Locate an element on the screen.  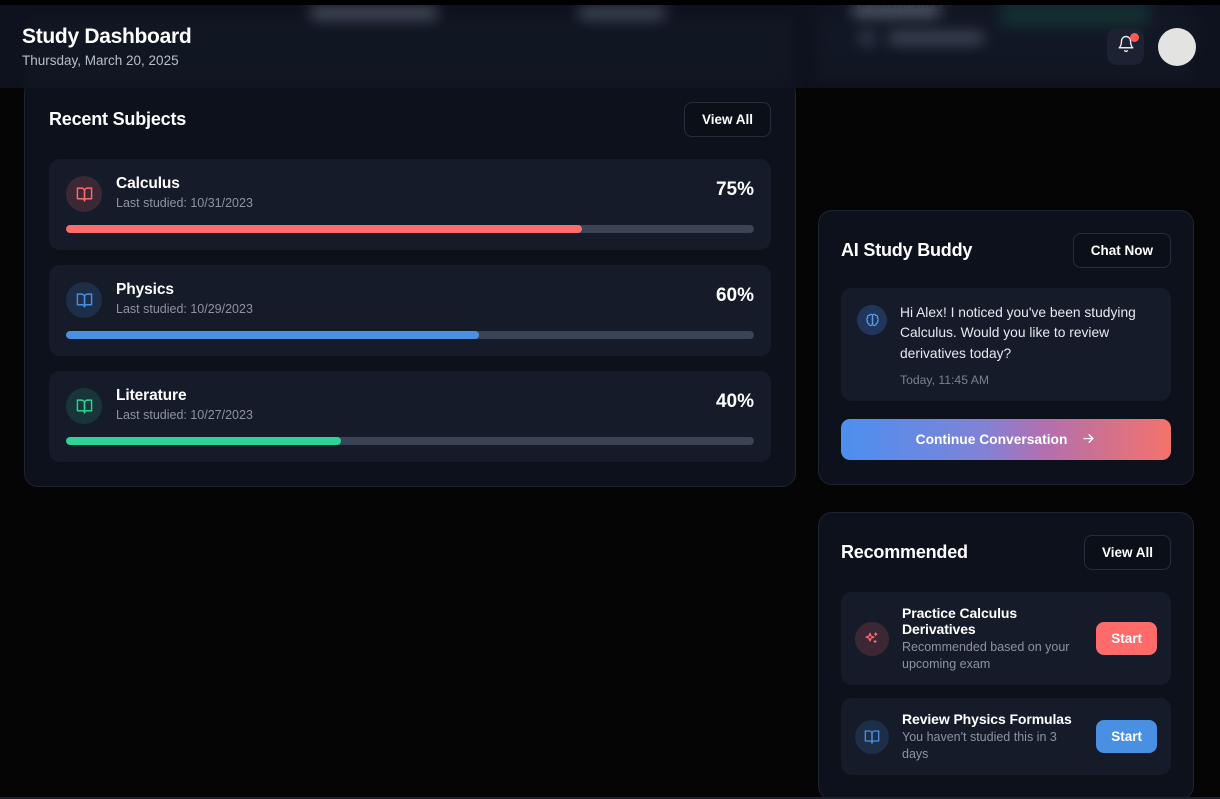
subject-card-top: Calculus Last studied: 10/31/2023 75% is located at coordinates (410, 193).